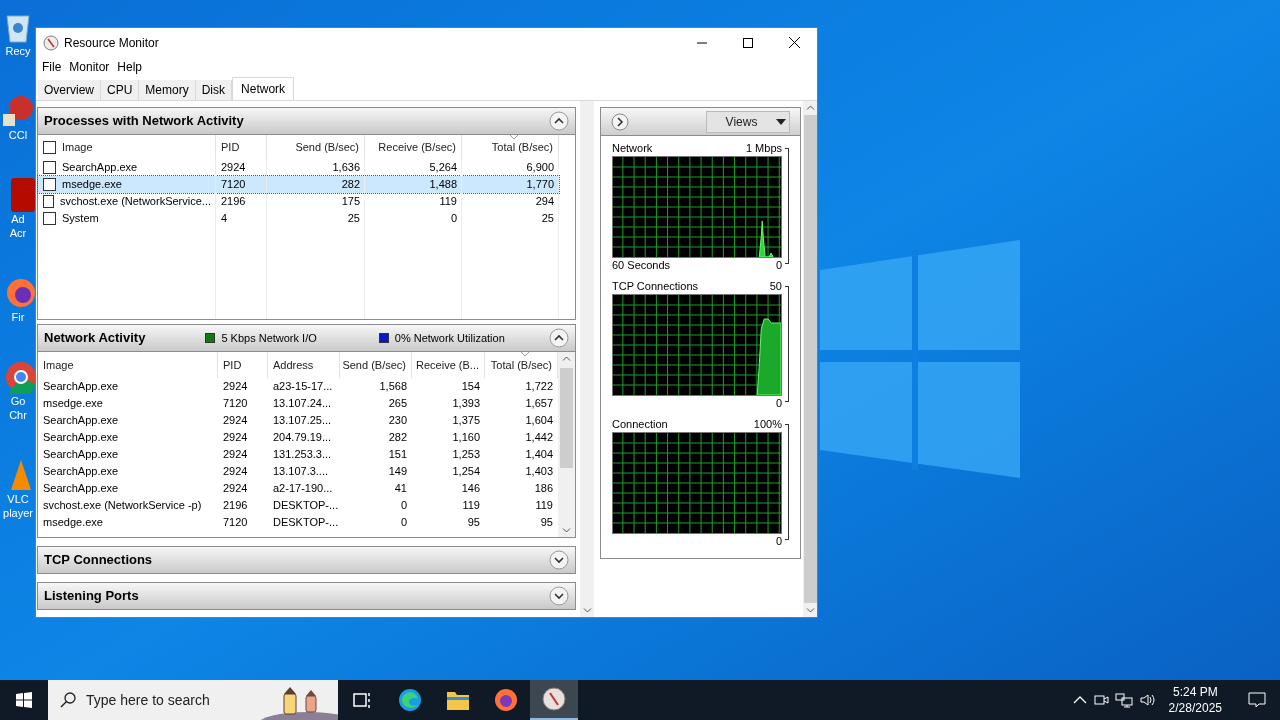 This screenshot has height=720, width=1280. Describe the element at coordinates (298, 201) in the screenshot. I see `table-row: svchost.exe (NetworkService... 2196 175 119 294` at that location.